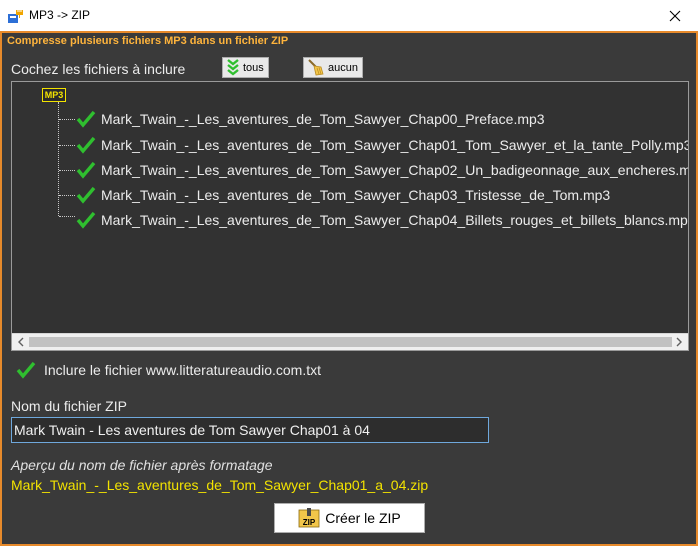 Image resolution: width=698 pixels, height=546 pixels. I want to click on zip-name-input, so click(250, 430).